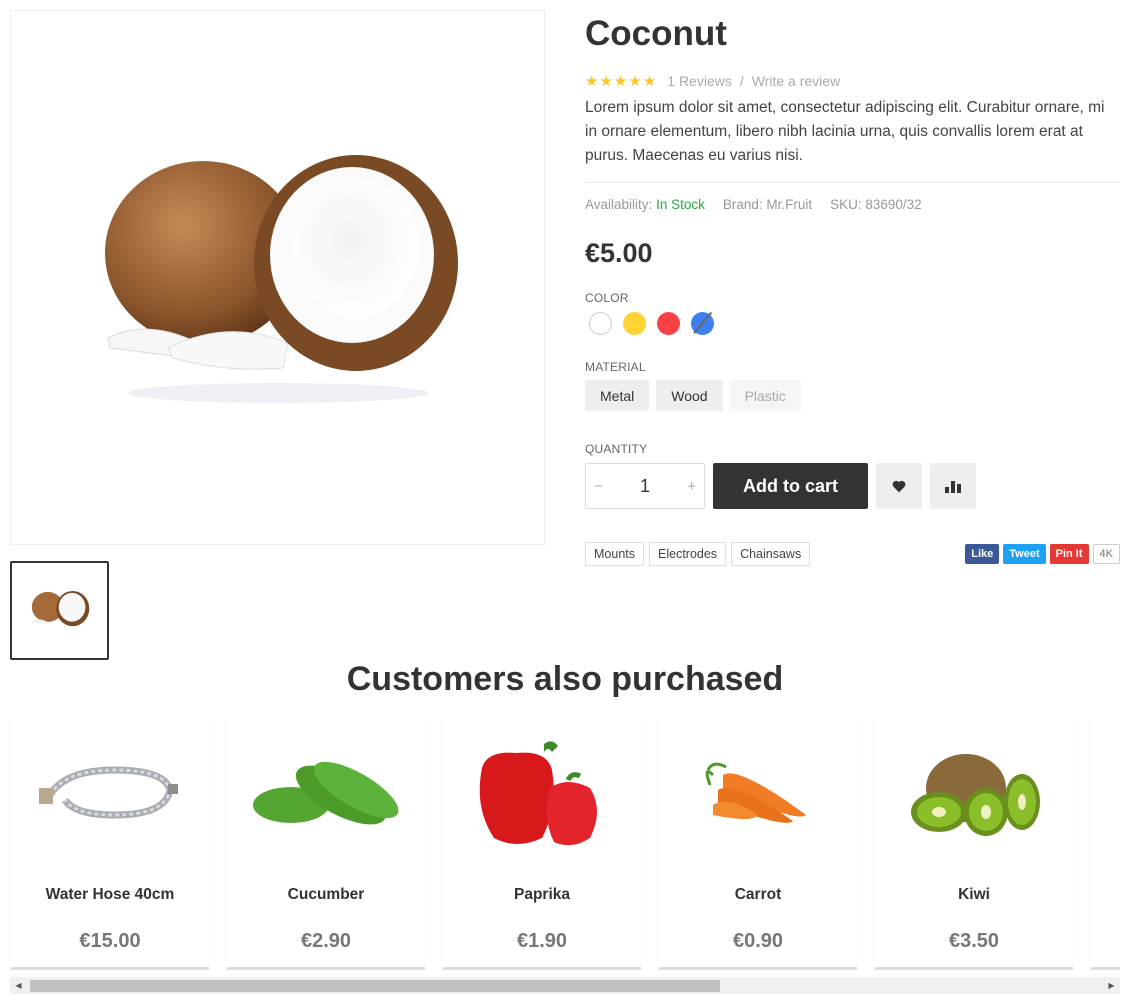 This screenshot has height=1005, width=1130. I want to click on reviews-link: 1 Reviews, so click(699, 81).